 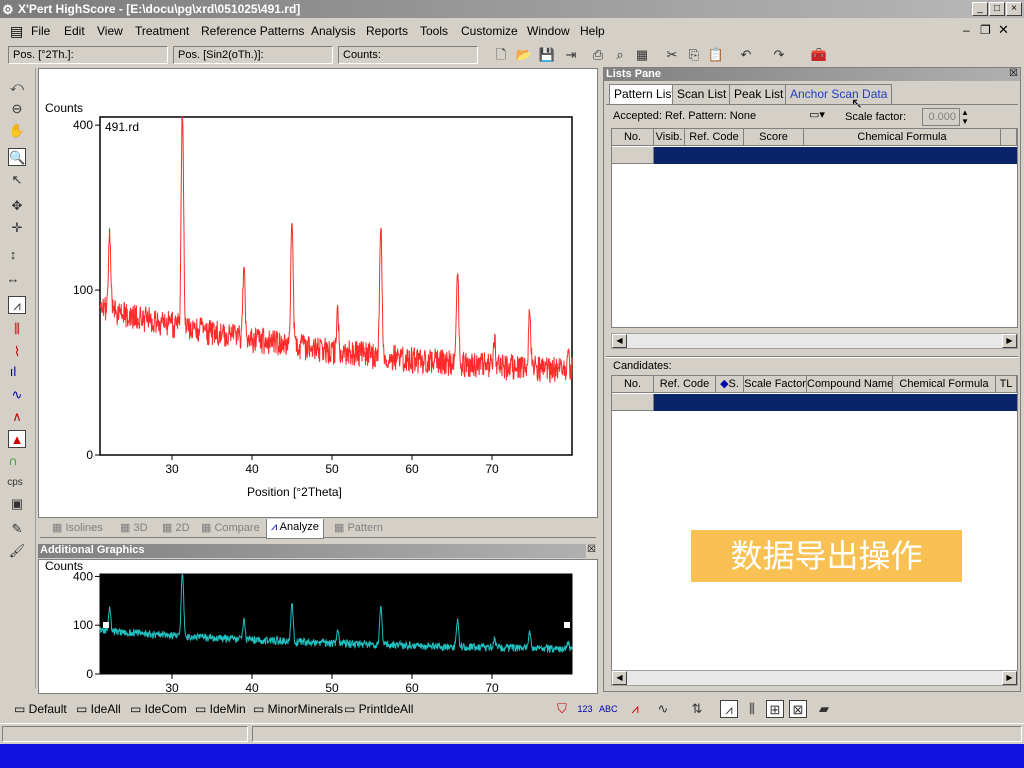 What do you see at coordinates (408, 55) in the screenshot?
I see `counts-field: Counts:` at bounding box center [408, 55].